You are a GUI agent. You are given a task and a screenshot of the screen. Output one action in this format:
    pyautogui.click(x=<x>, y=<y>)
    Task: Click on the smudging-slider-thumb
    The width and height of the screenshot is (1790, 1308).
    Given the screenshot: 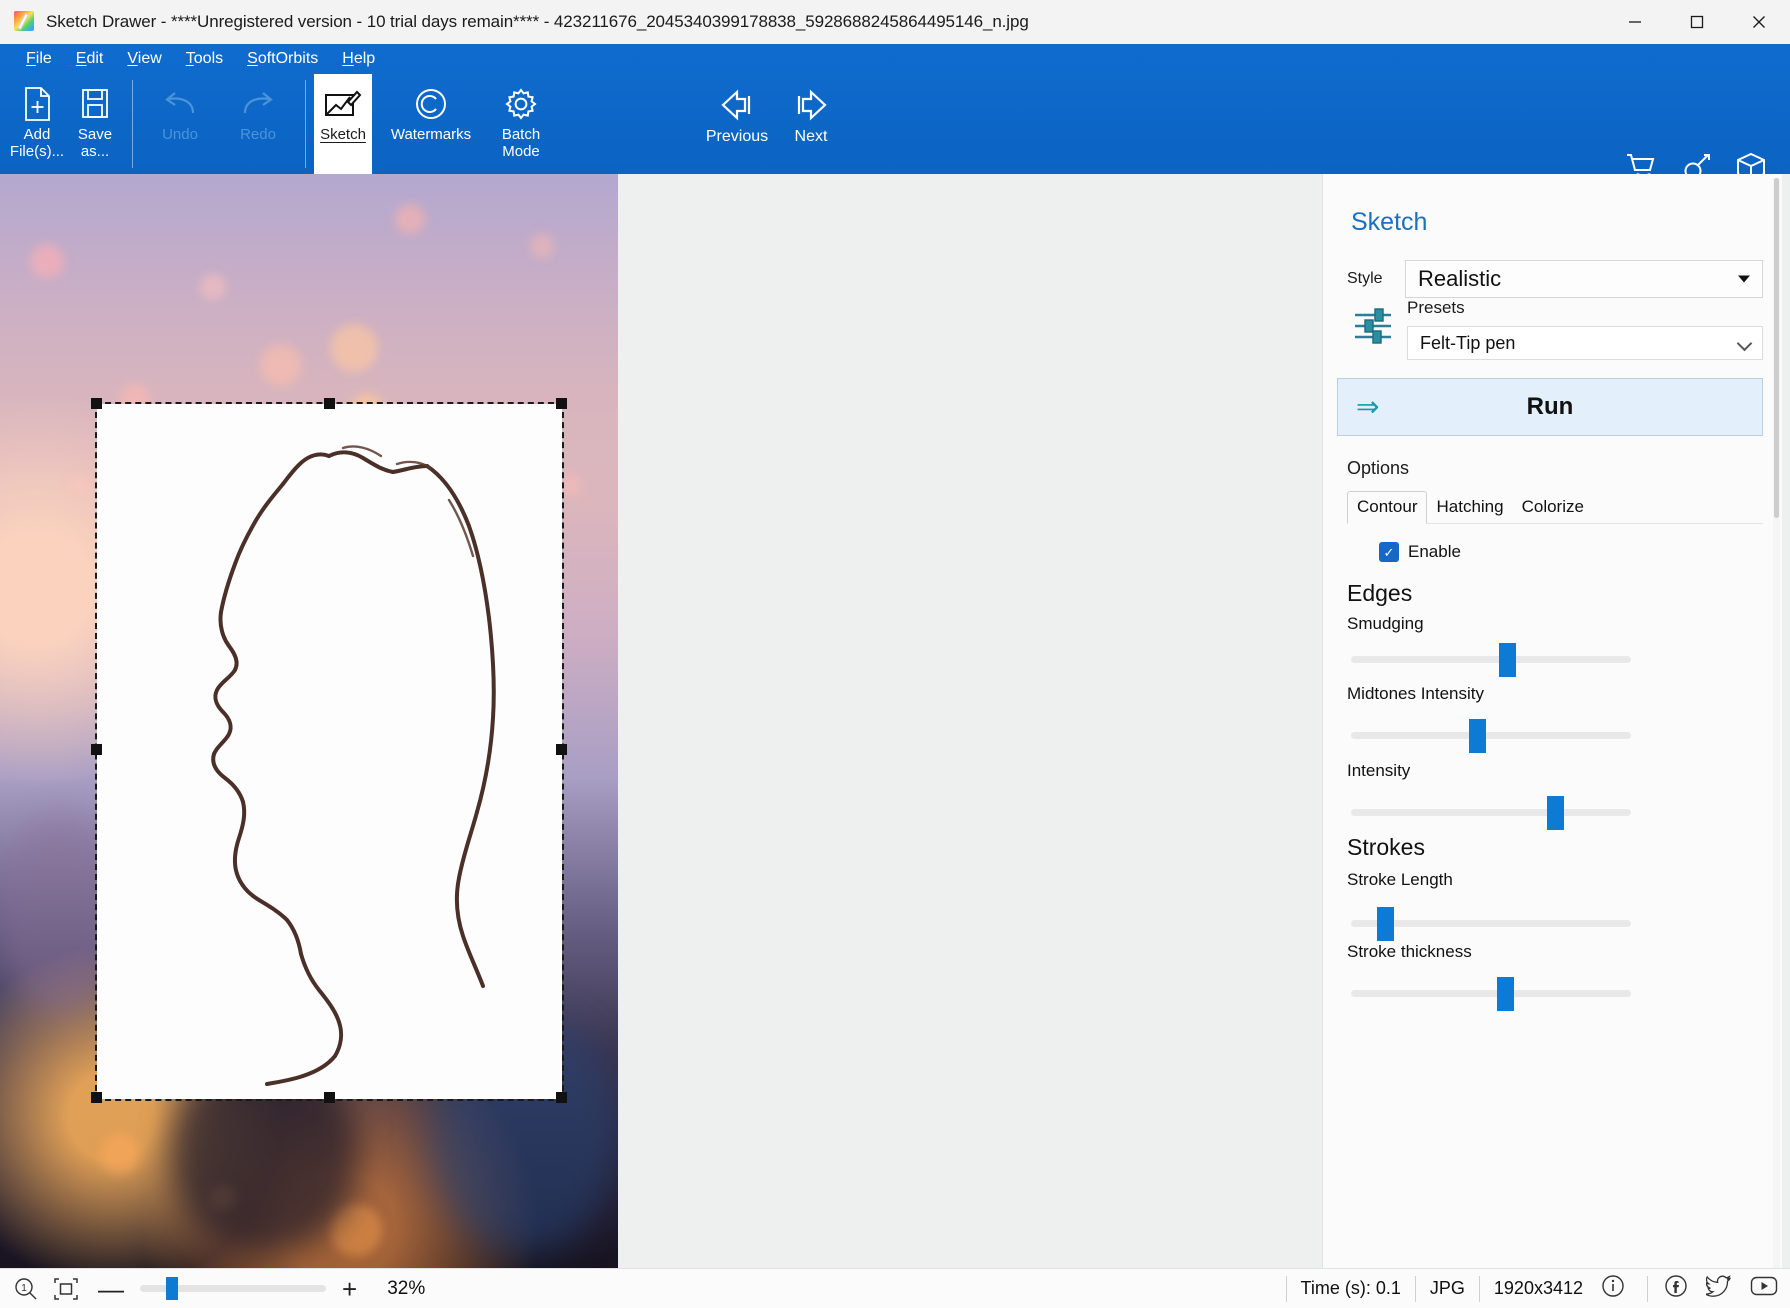 What is the action you would take?
    pyautogui.click(x=1507, y=660)
    